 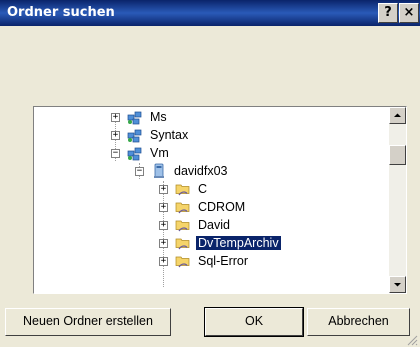 What do you see at coordinates (214, 225) in the screenshot?
I see `tree-node-label: David` at bounding box center [214, 225].